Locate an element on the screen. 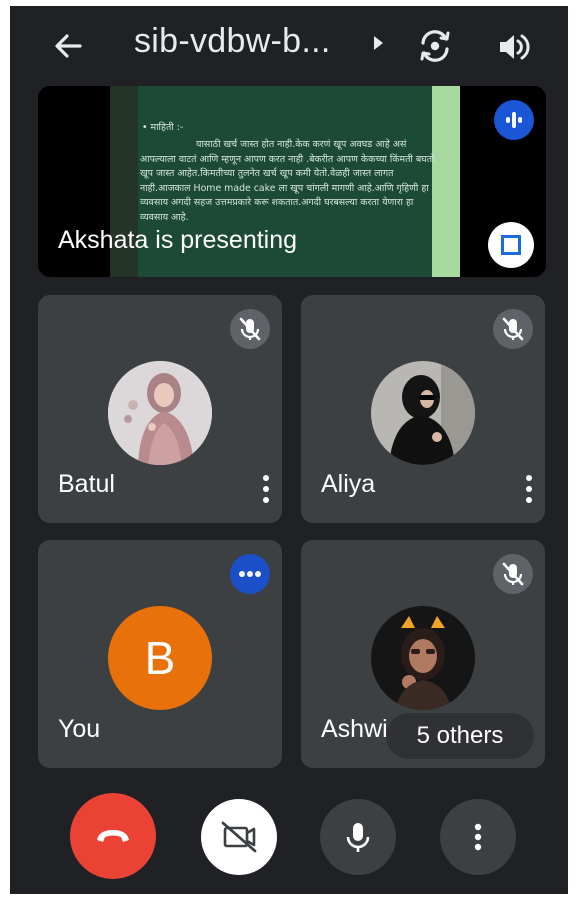 The width and height of the screenshot is (580, 898). participant-tile: Aliya is located at coordinates (423, 409).